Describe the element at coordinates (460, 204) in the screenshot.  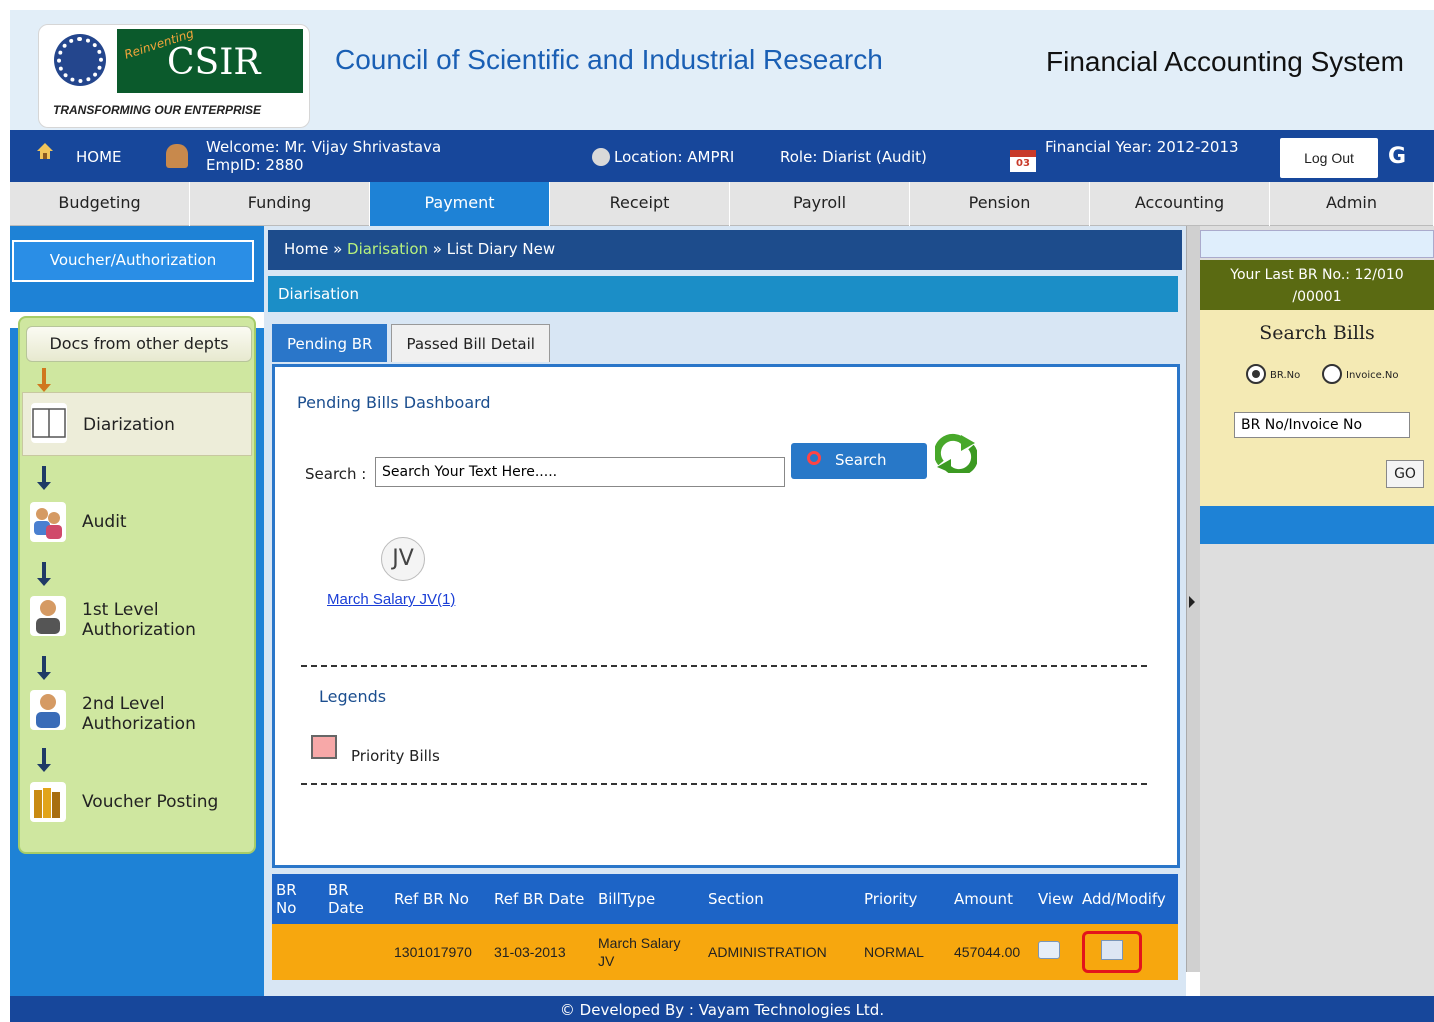
I see `menu-payment: Payment` at that location.